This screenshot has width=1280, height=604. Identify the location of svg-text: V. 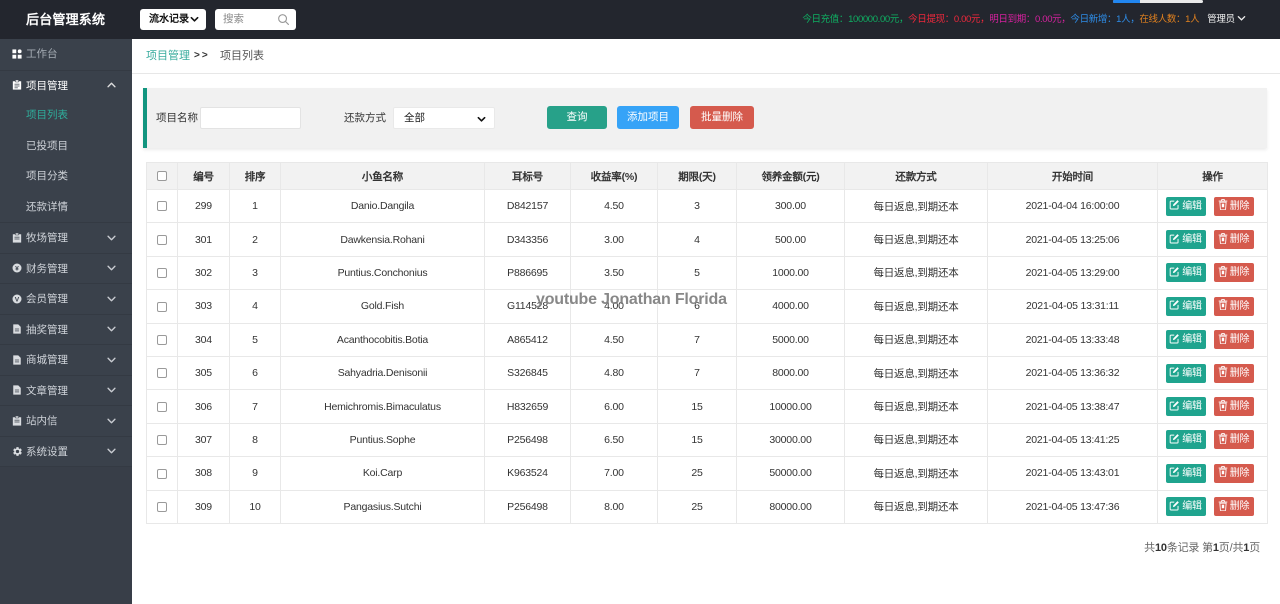
(17, 299).